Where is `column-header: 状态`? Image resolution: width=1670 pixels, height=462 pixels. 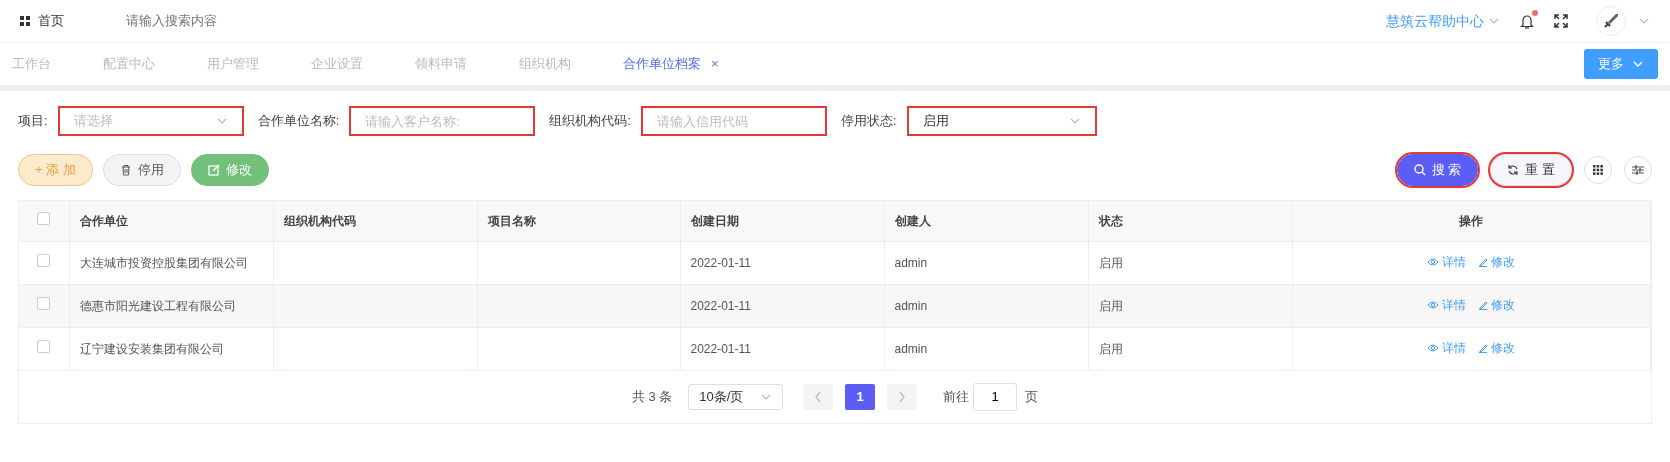
column-header: 状态 is located at coordinates (1110, 220).